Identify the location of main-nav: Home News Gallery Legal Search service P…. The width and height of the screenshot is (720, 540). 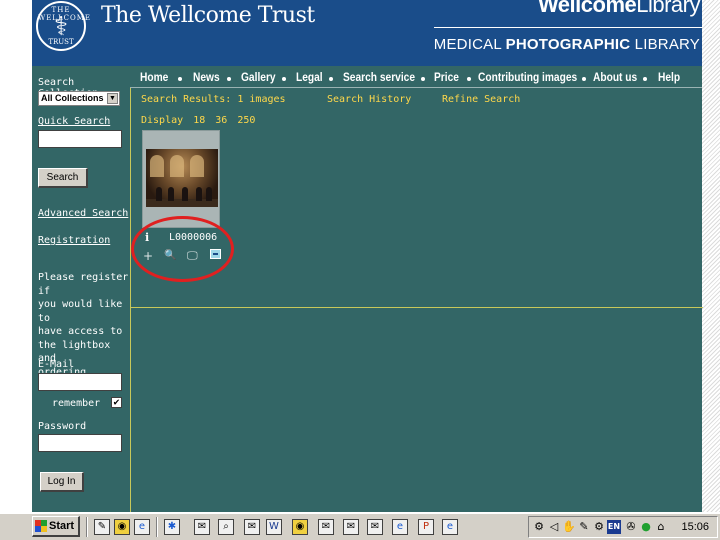
(416, 77).